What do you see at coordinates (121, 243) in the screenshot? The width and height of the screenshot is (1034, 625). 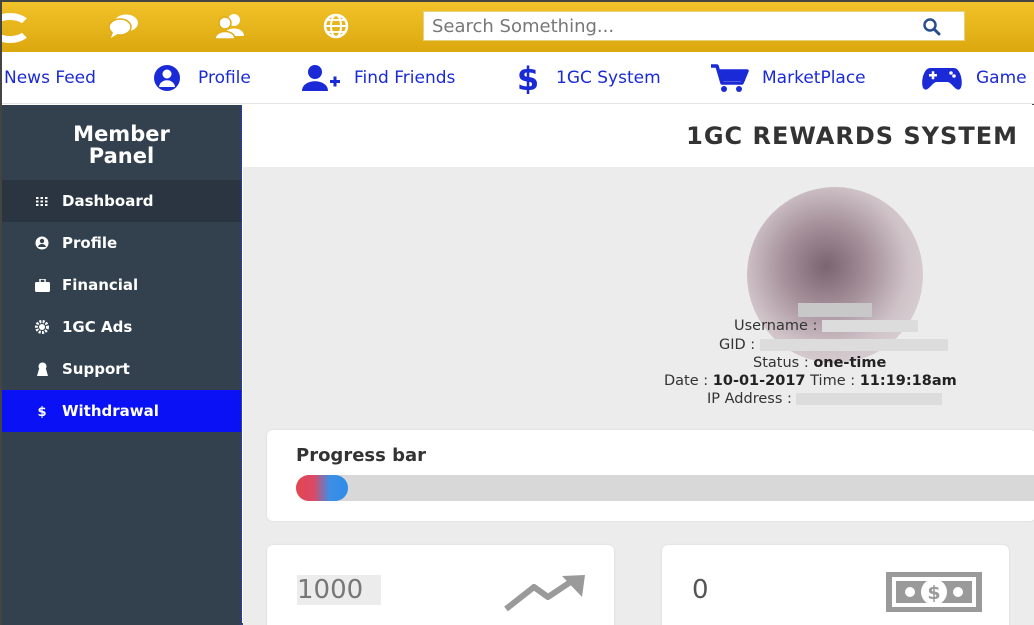 I see `sidebar-item-profile: Profile` at bounding box center [121, 243].